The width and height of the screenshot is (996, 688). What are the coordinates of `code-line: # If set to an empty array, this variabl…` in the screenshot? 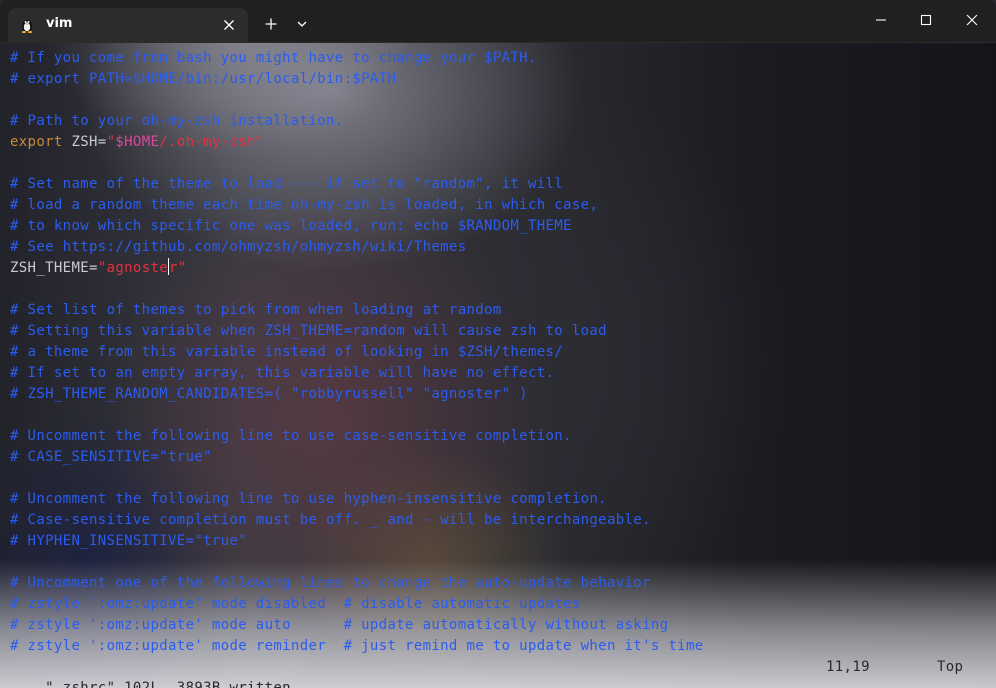 It's located at (500, 373).